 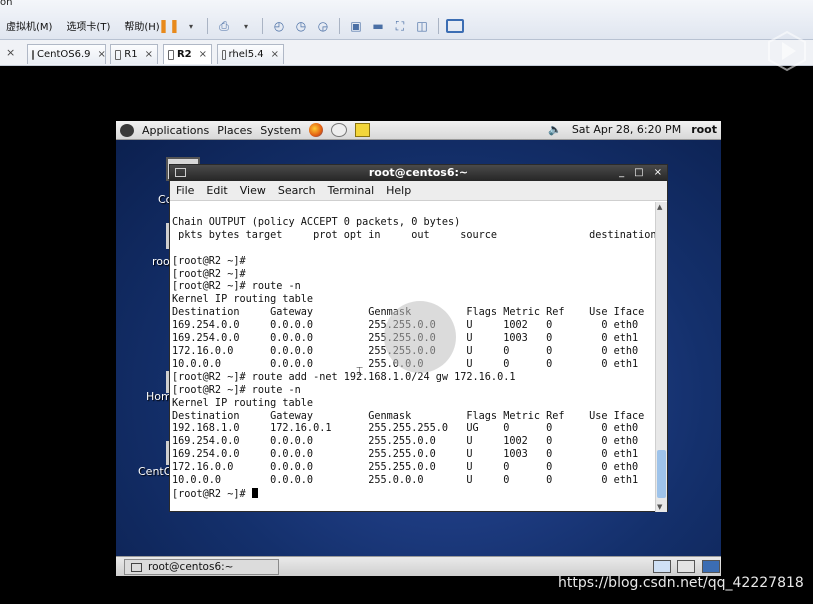 What do you see at coordinates (216, 190) in the screenshot?
I see `menu-edit: Edit` at bounding box center [216, 190].